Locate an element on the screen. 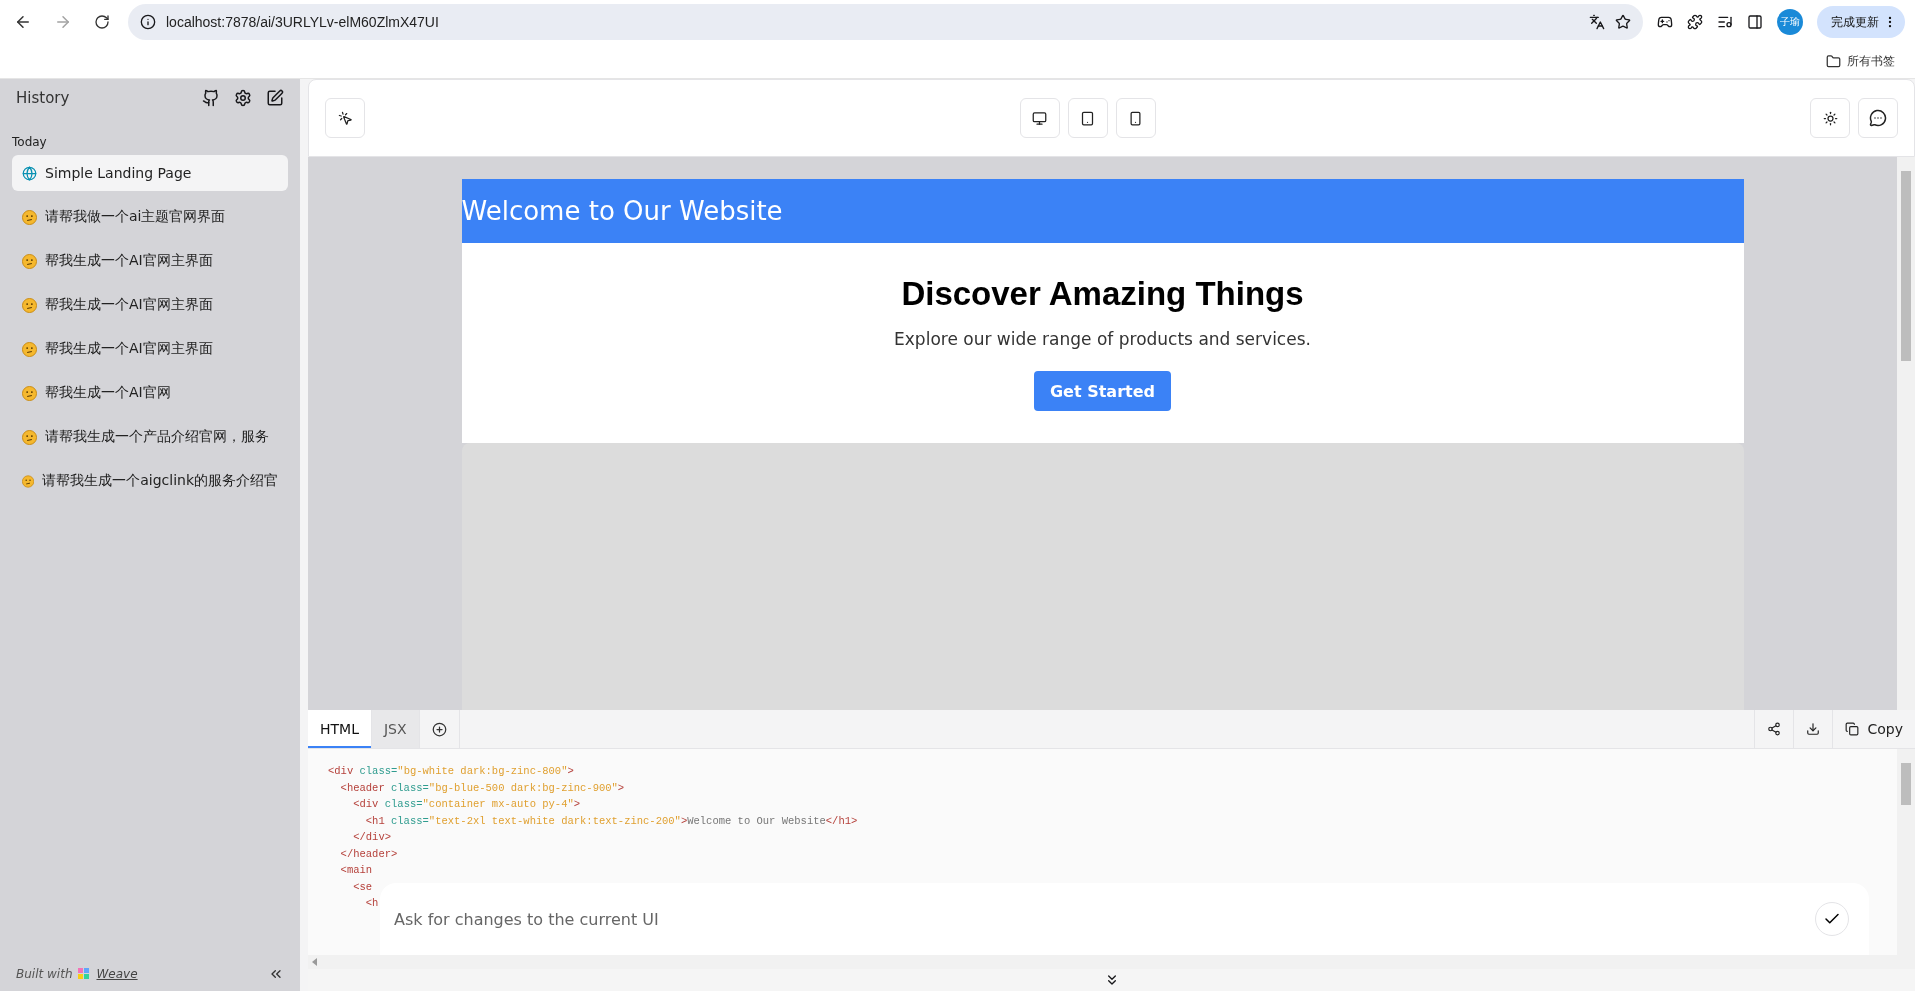 The width and height of the screenshot is (1915, 991). code-line: <header class="bg-blue-500 dark:bg-zinc-900"> is located at coordinates (482, 788).